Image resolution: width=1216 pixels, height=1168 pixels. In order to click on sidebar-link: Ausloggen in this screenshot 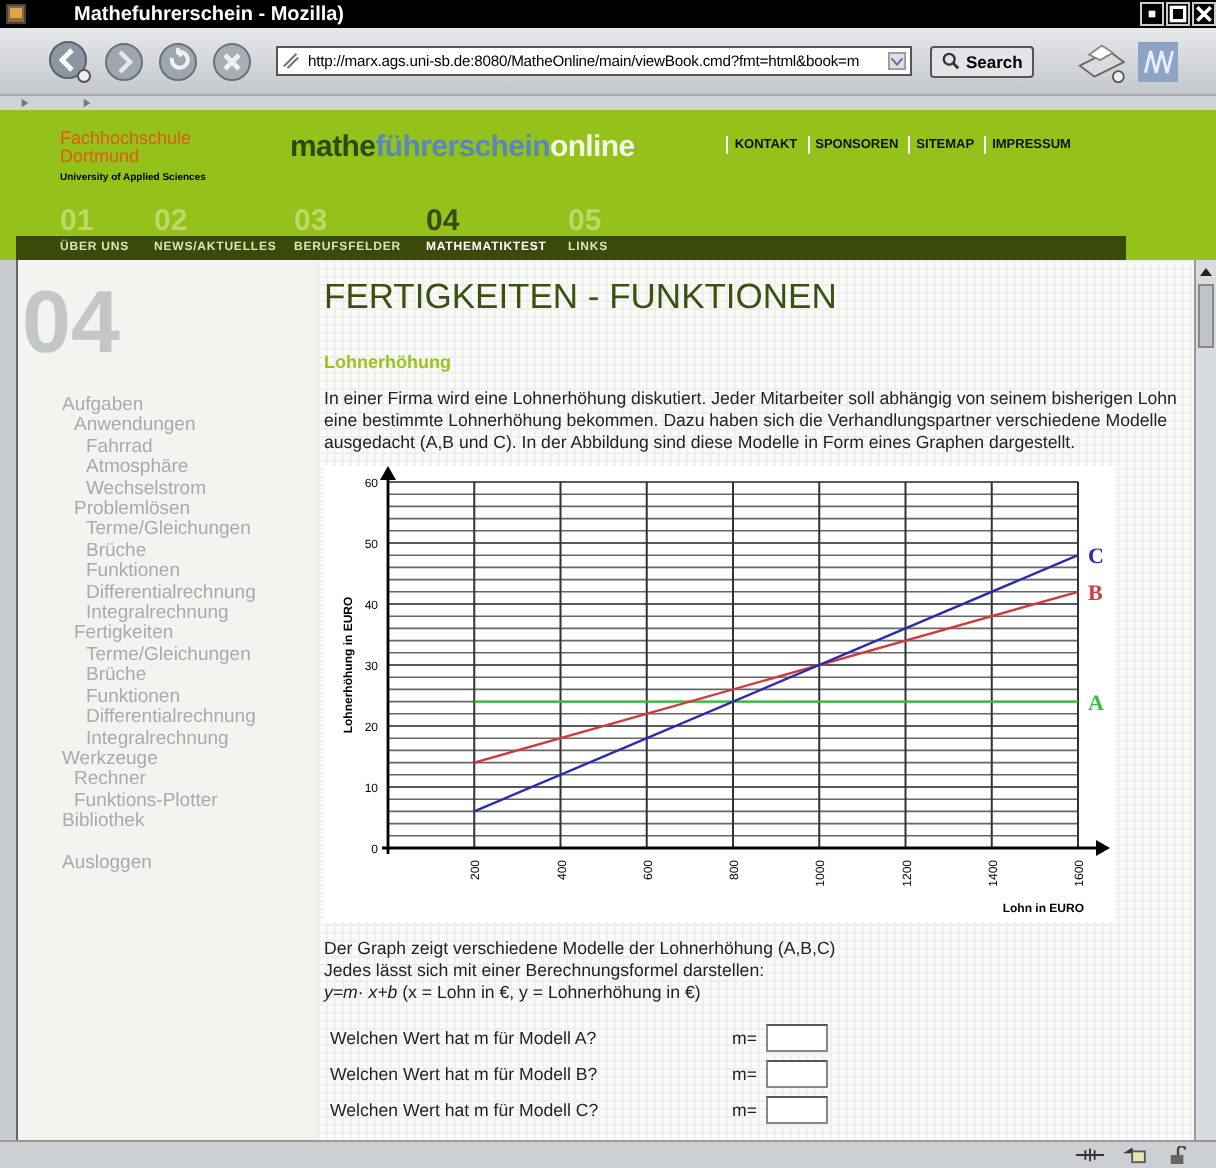, I will do `click(190, 863)`.